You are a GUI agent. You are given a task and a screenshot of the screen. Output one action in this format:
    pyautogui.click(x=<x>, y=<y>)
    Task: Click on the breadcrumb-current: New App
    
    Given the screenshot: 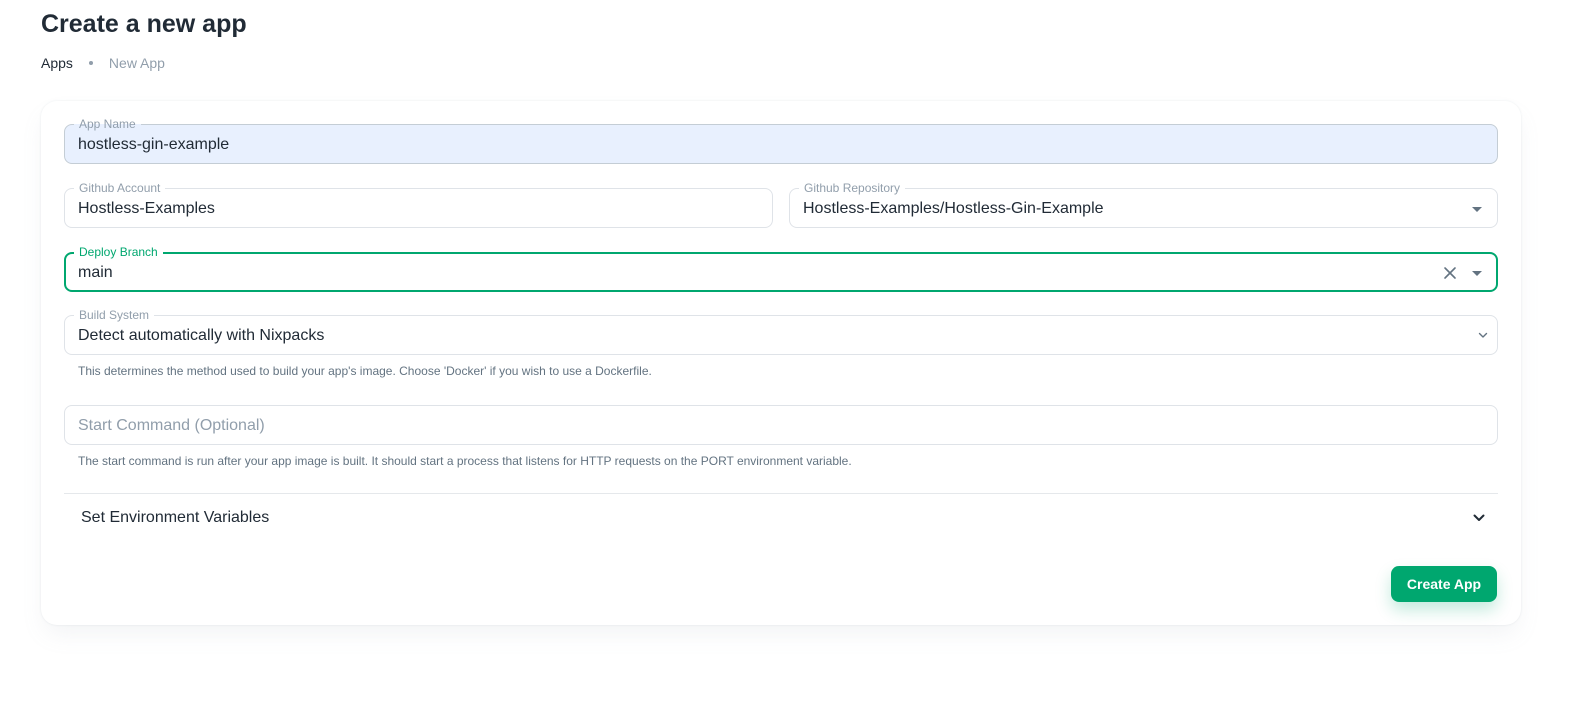 What is the action you would take?
    pyautogui.click(x=136, y=63)
    